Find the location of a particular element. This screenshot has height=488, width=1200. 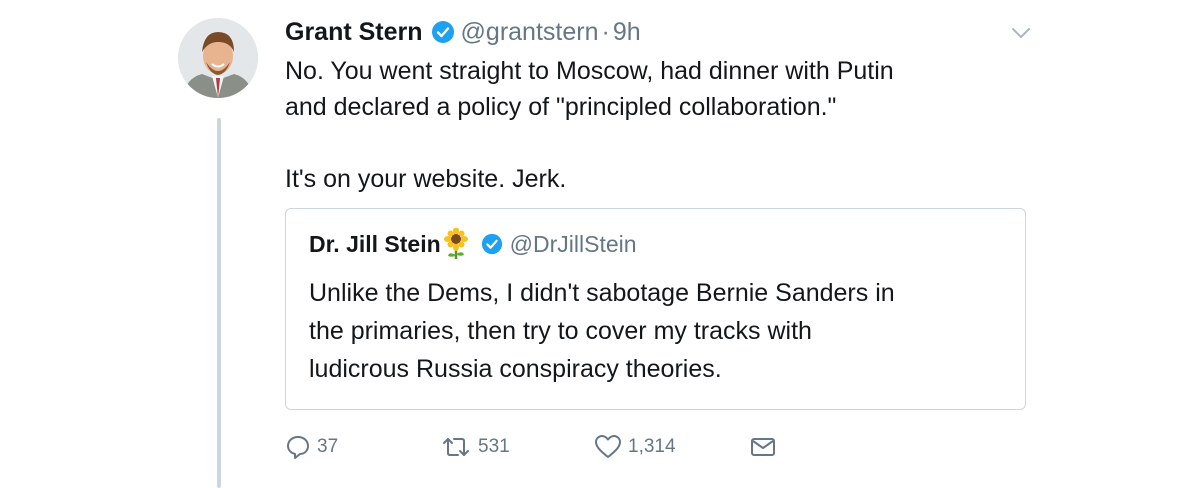

sunflower-icon is located at coordinates (456, 243).